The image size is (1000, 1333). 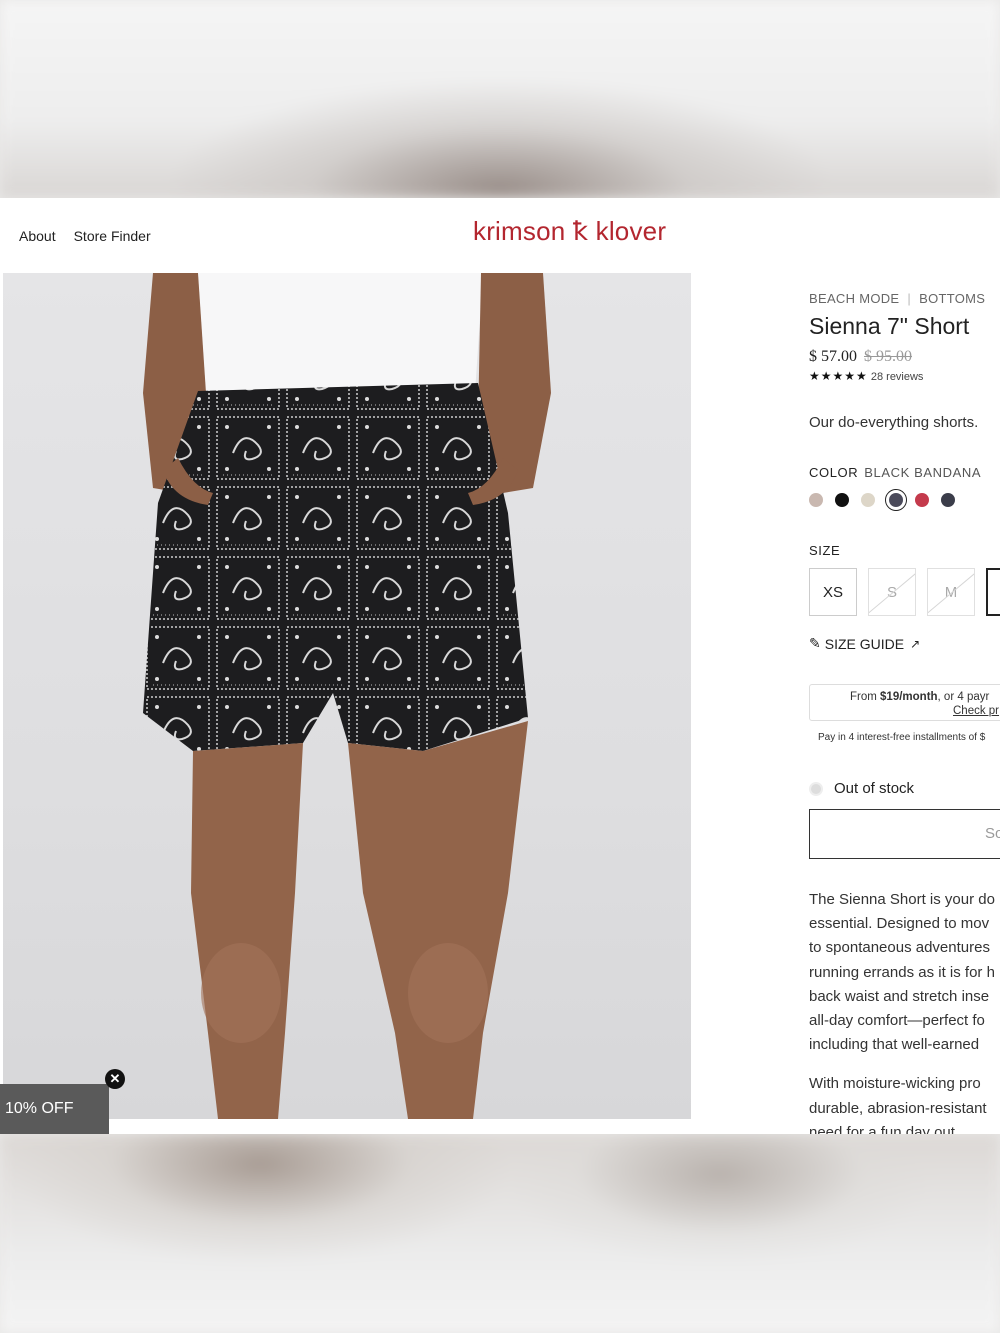 I want to click on top-nav: l About Store Finder, so click(x=75, y=236).